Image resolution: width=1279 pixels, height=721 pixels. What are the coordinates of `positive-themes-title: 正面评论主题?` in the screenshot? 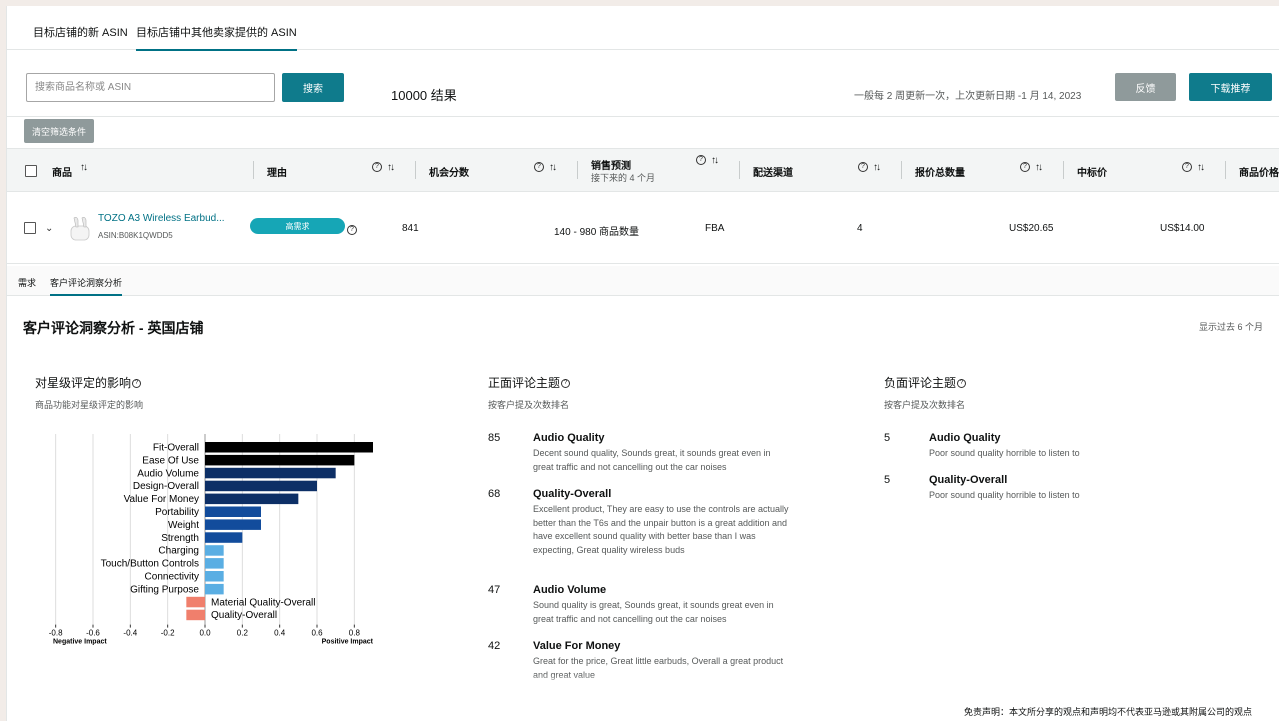 It's located at (529, 382).